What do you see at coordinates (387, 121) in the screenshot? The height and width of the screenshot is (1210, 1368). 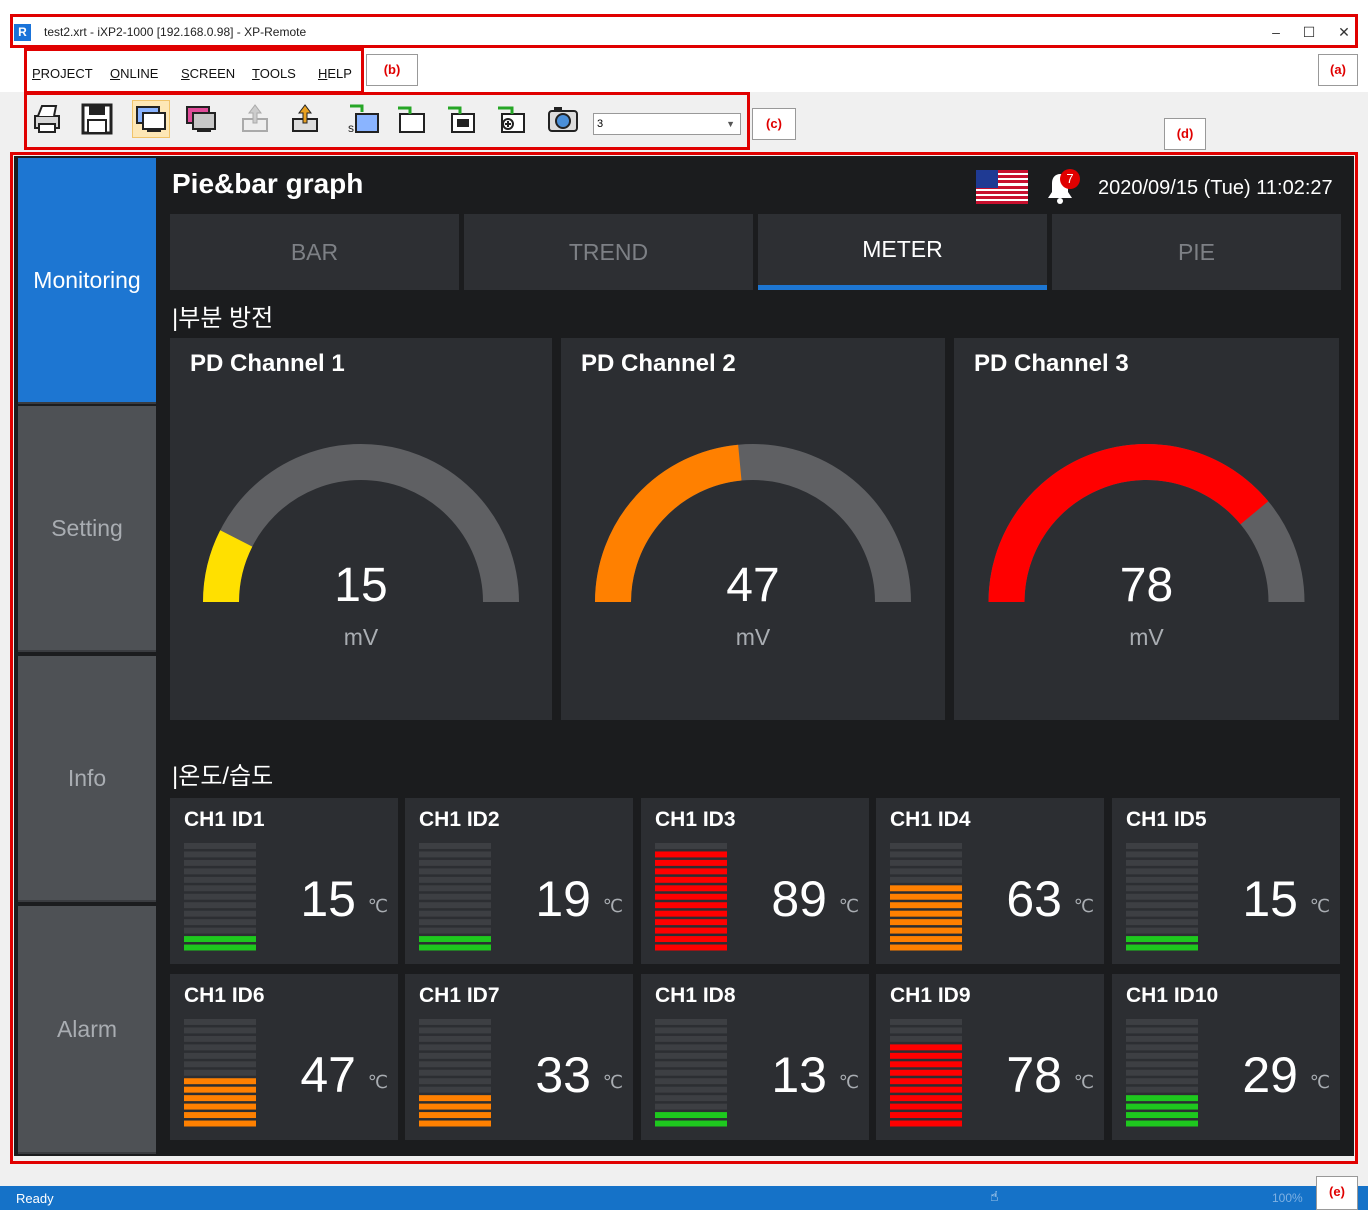 I see `annotation-box-c` at bounding box center [387, 121].